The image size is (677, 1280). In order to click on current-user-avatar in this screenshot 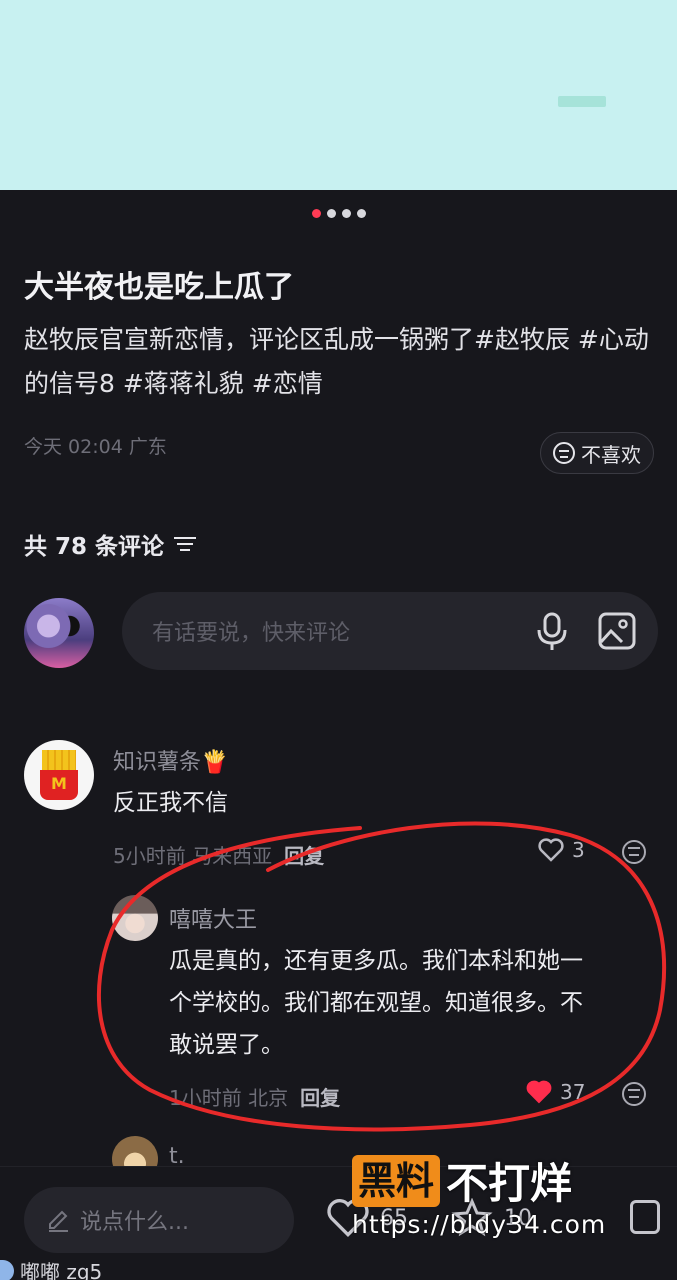, I will do `click(59, 633)`.